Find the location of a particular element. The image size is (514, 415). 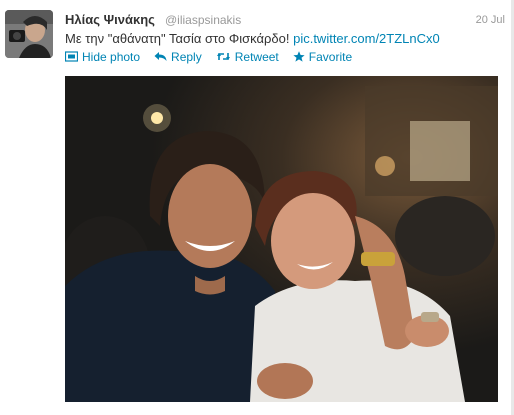

retweet-button: Retweet is located at coordinates (247, 57).